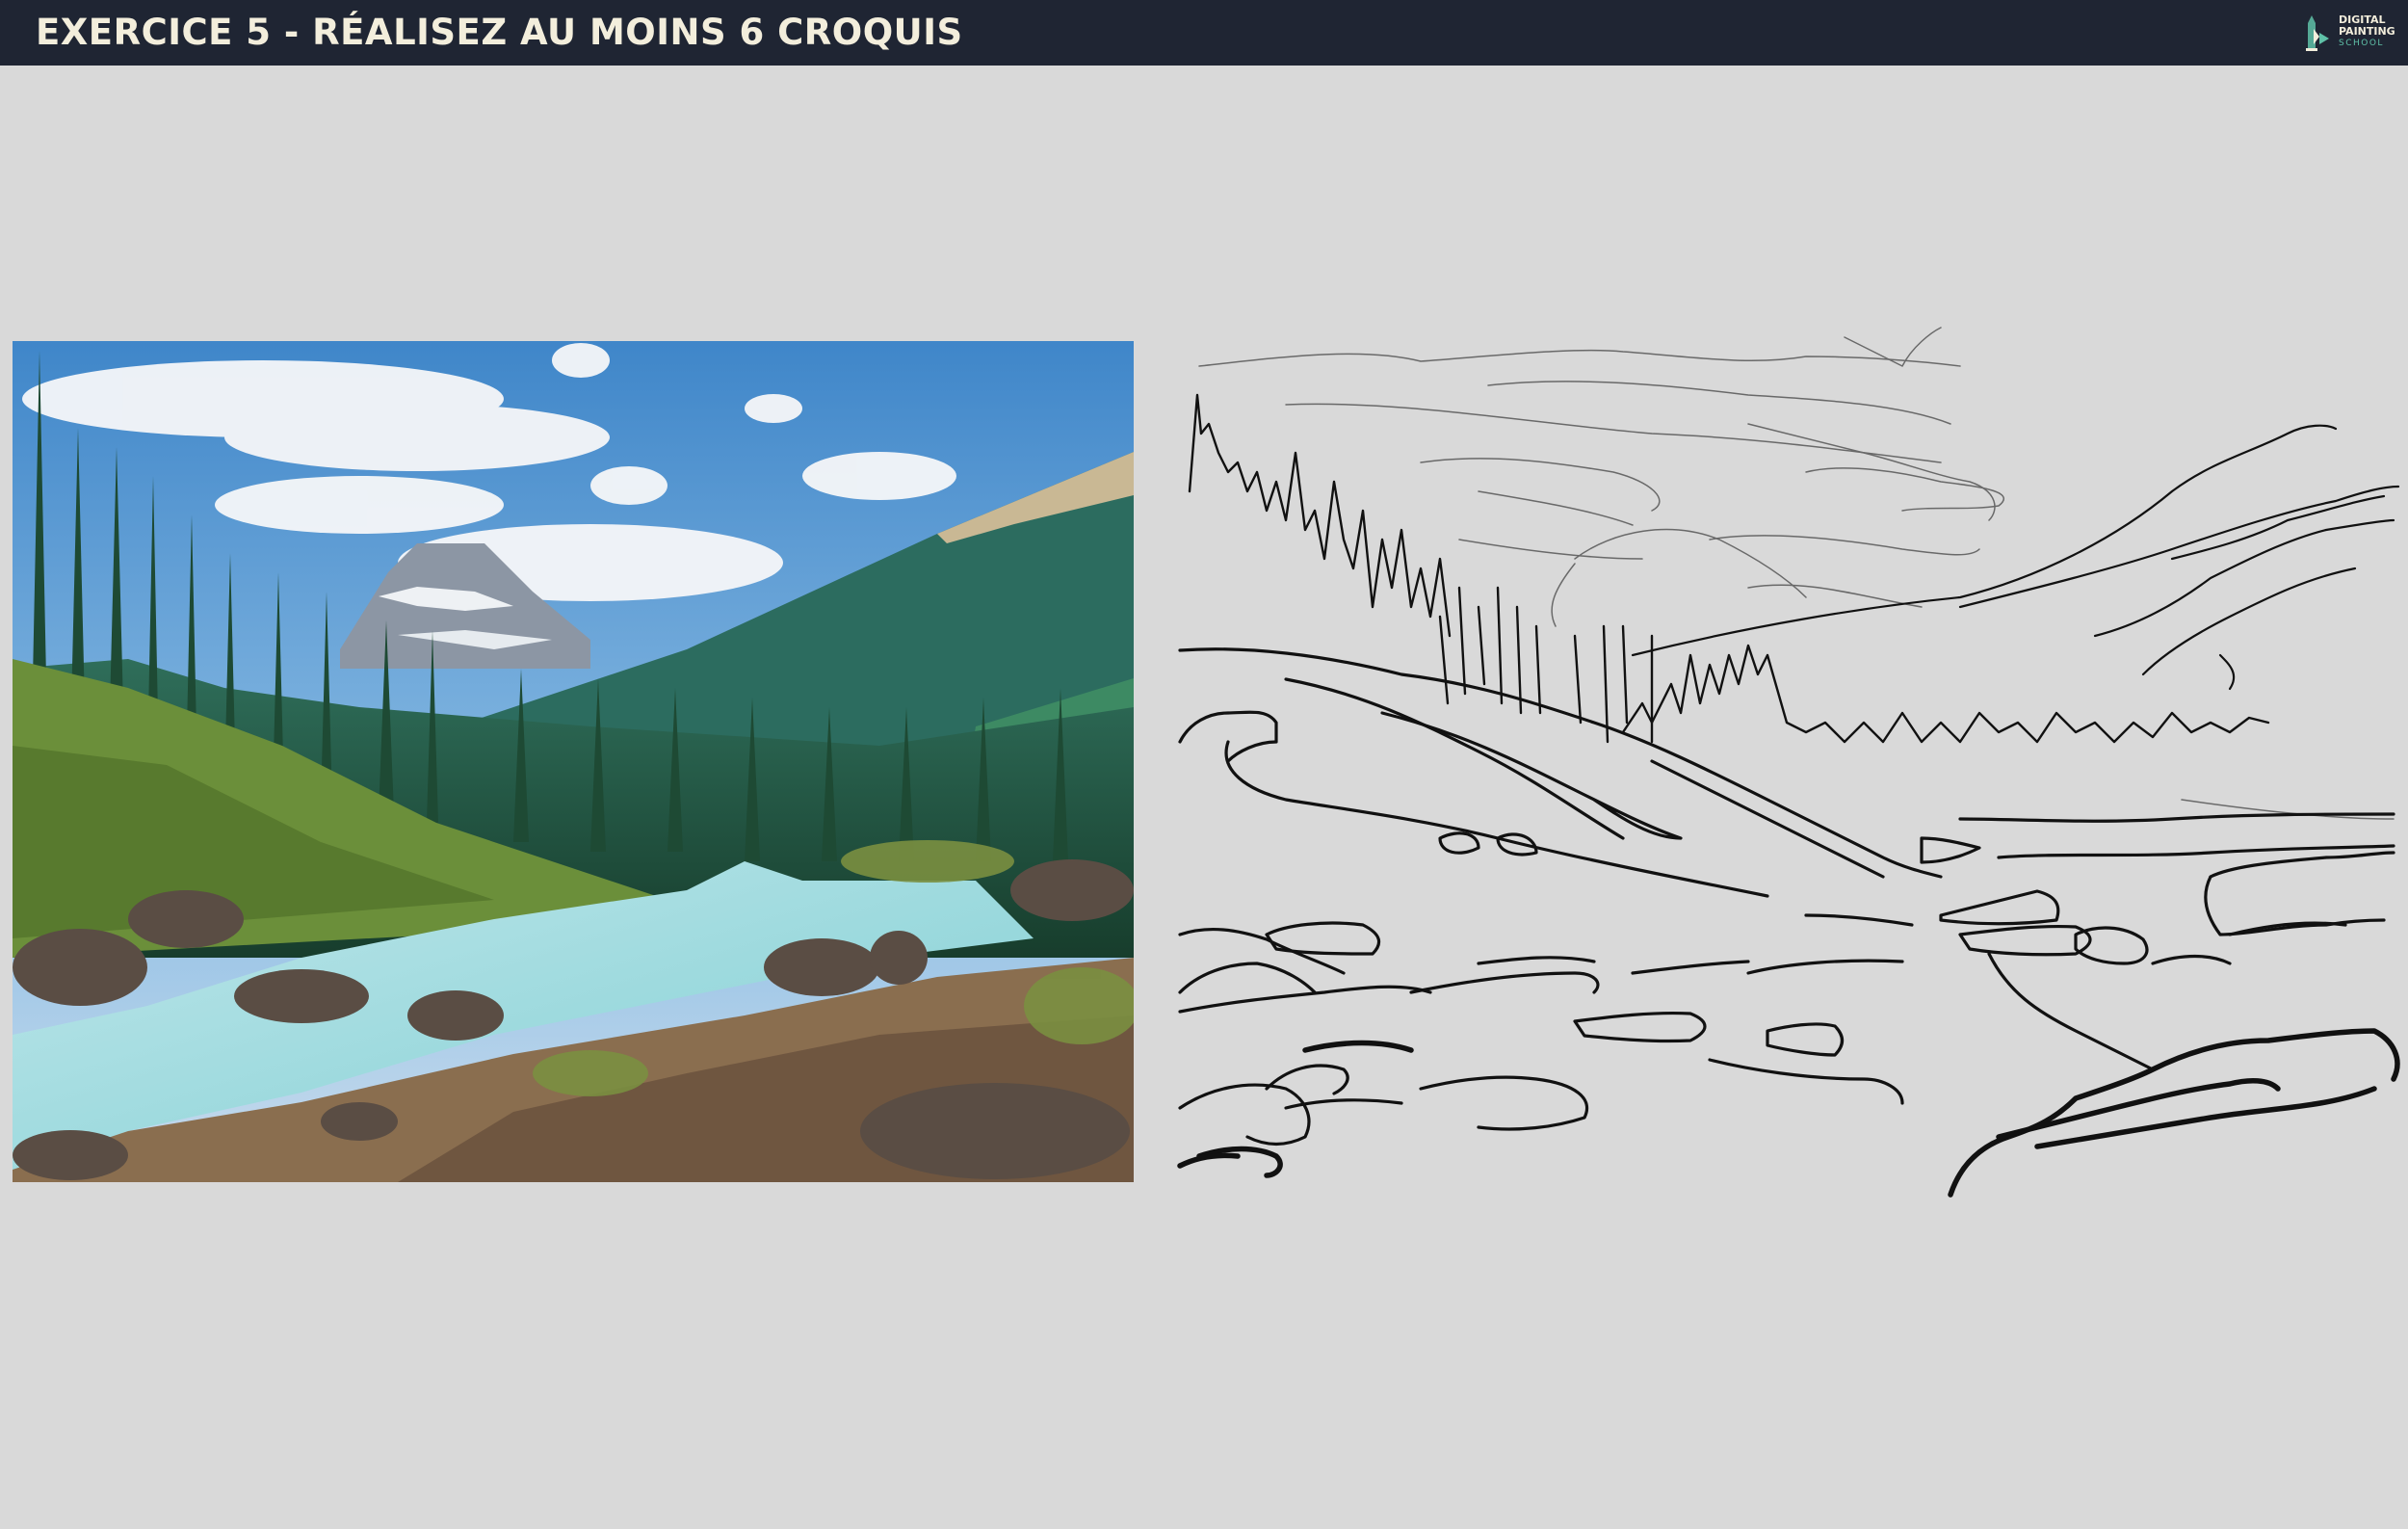 The image size is (2408, 1529). Describe the element at coordinates (2317, 33) in the screenshot. I see `paintbrush-logo-icon` at that location.